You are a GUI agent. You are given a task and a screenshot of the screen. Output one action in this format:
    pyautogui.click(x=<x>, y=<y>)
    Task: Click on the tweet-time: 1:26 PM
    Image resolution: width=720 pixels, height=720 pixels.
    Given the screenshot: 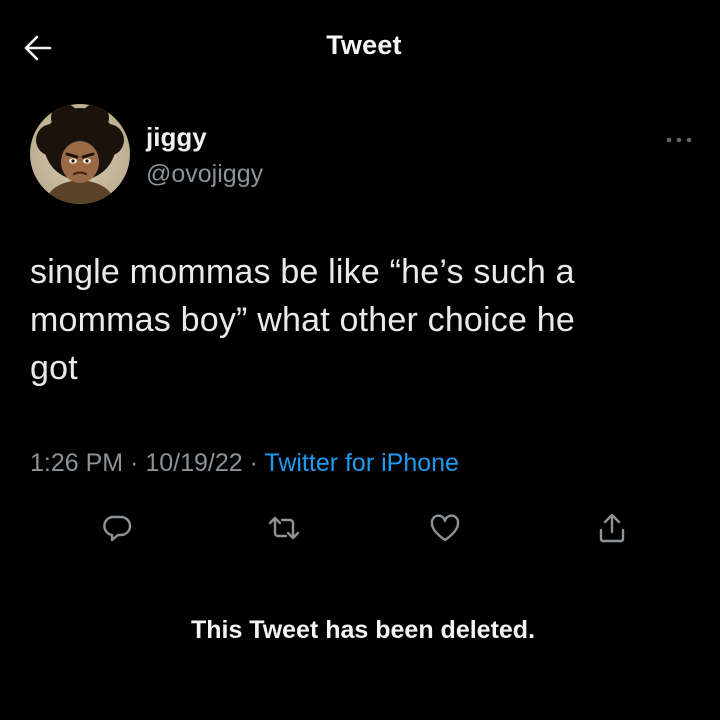 What is the action you would take?
    pyautogui.click(x=77, y=463)
    